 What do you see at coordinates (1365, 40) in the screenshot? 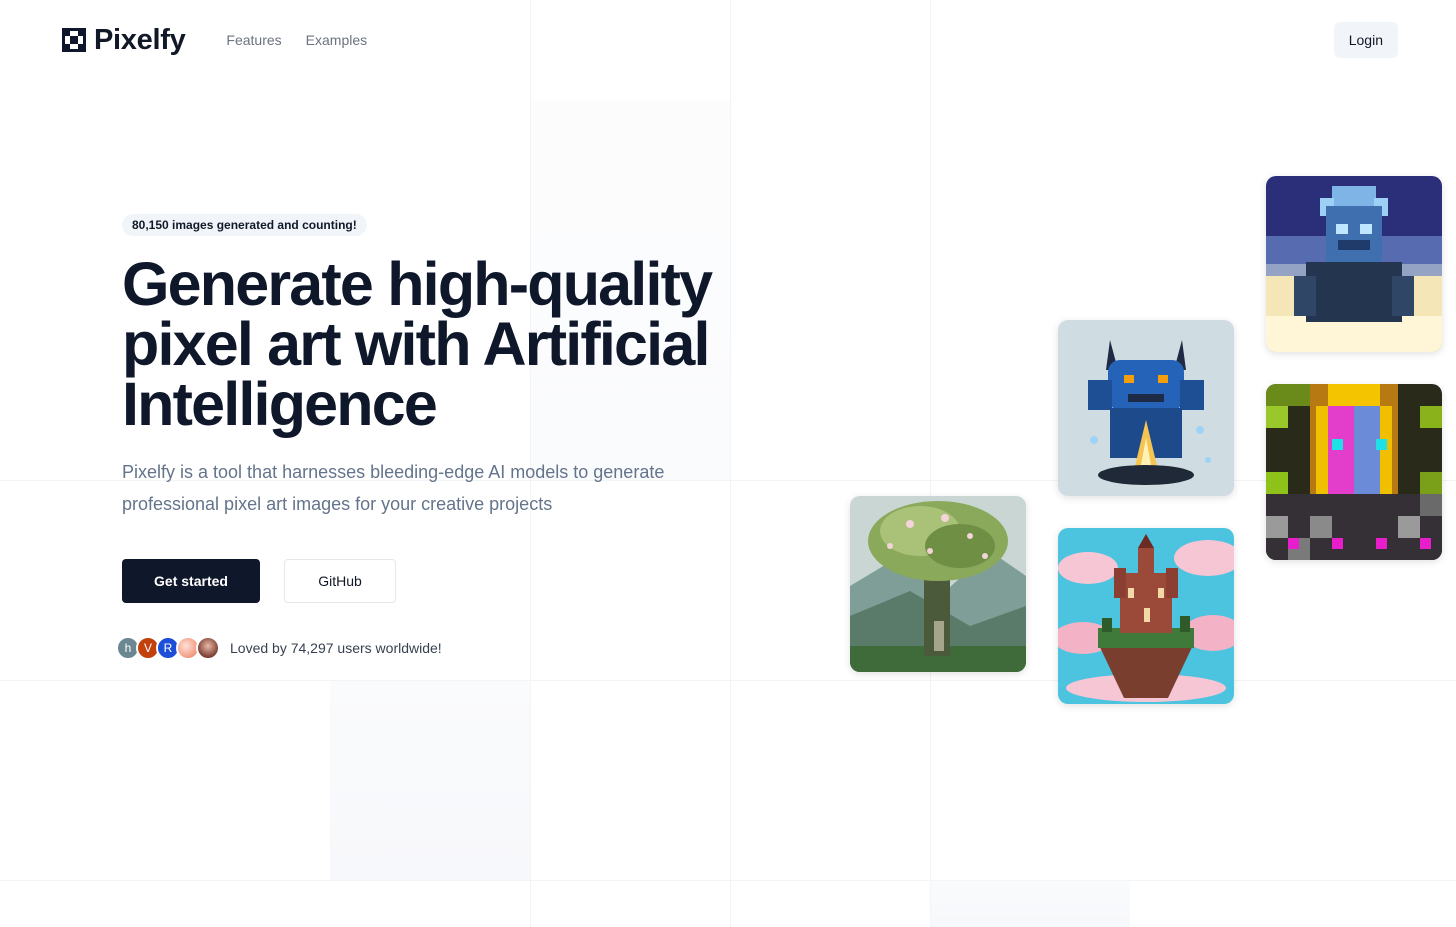
I see `login-button: Login` at bounding box center [1365, 40].